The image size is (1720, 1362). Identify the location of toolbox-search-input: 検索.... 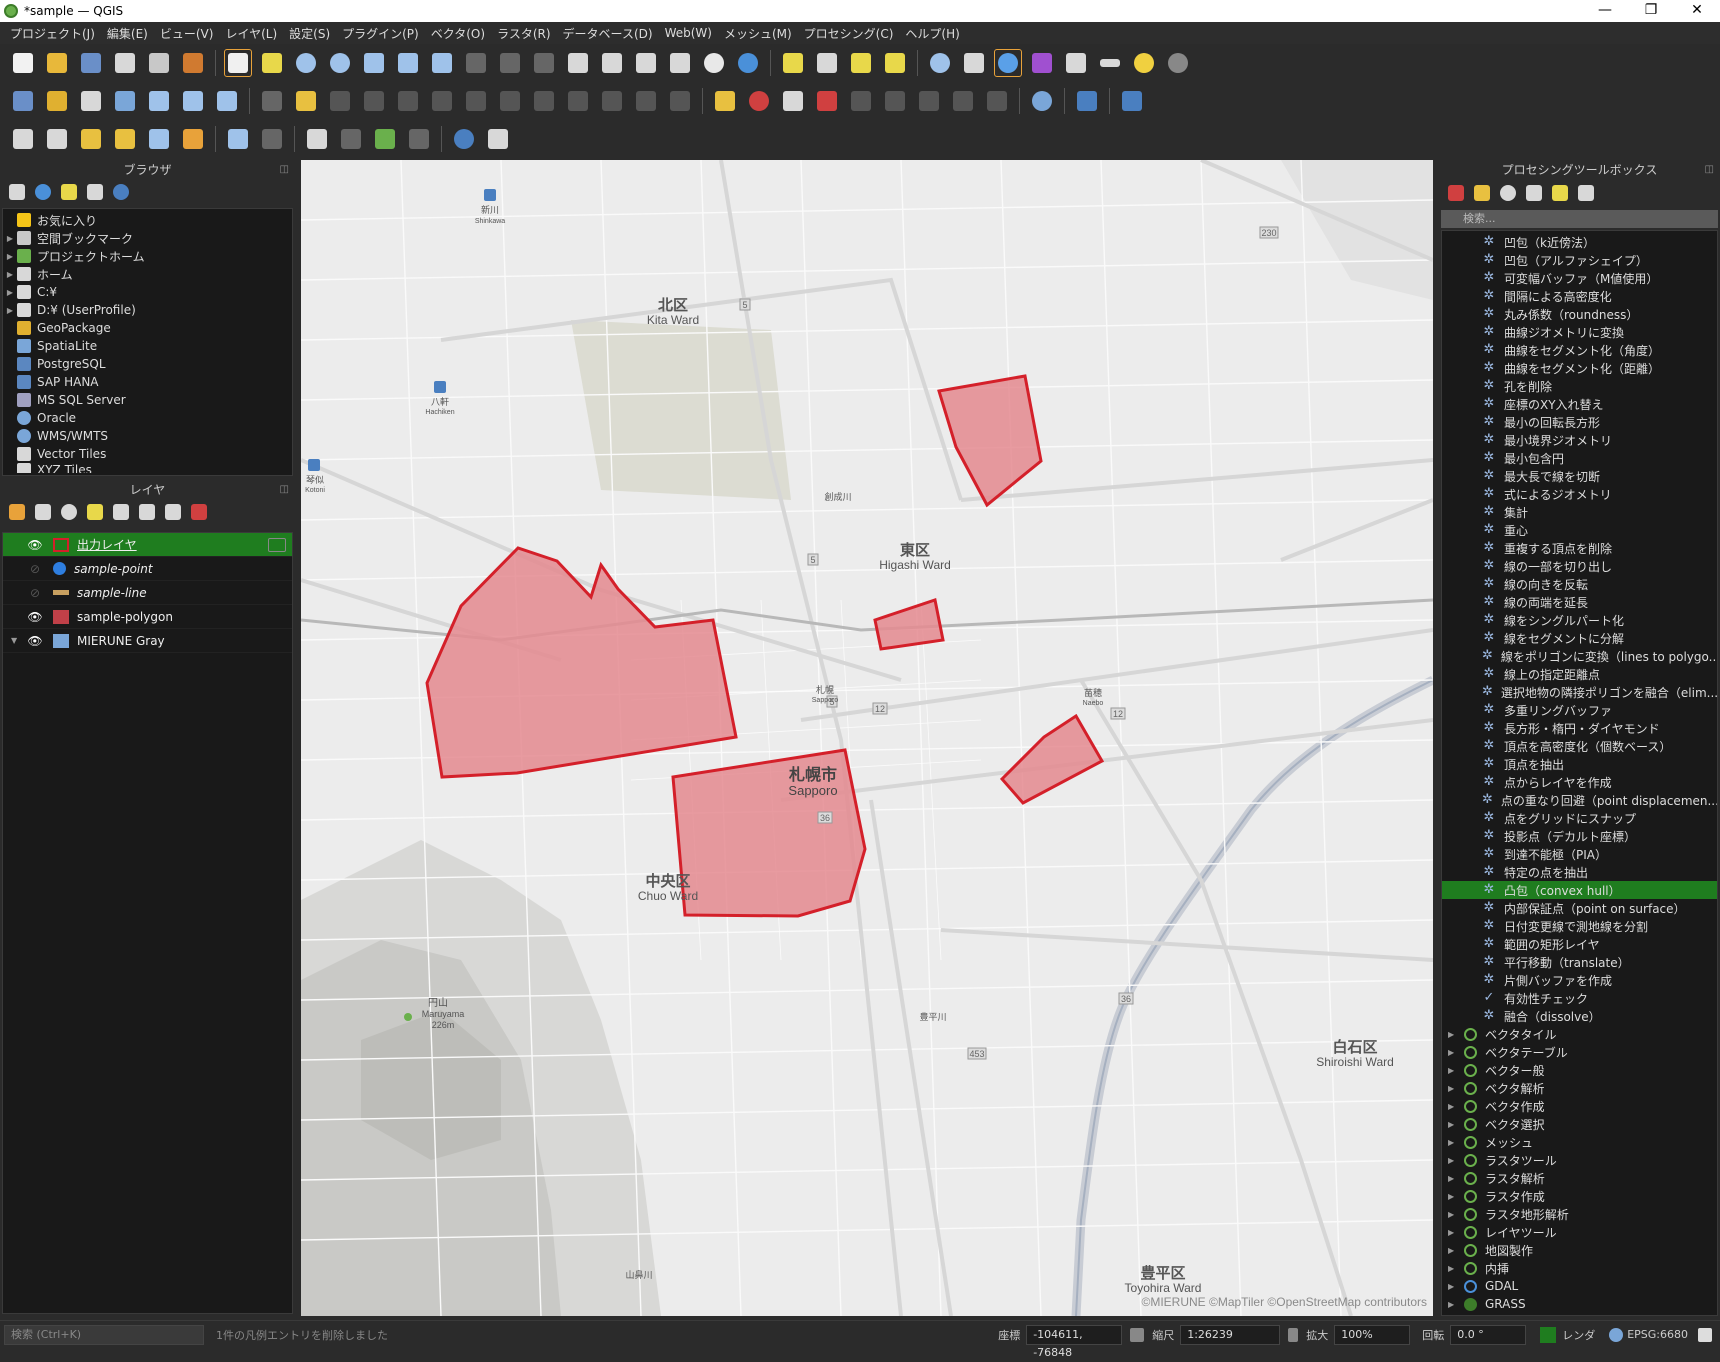
(1579, 219).